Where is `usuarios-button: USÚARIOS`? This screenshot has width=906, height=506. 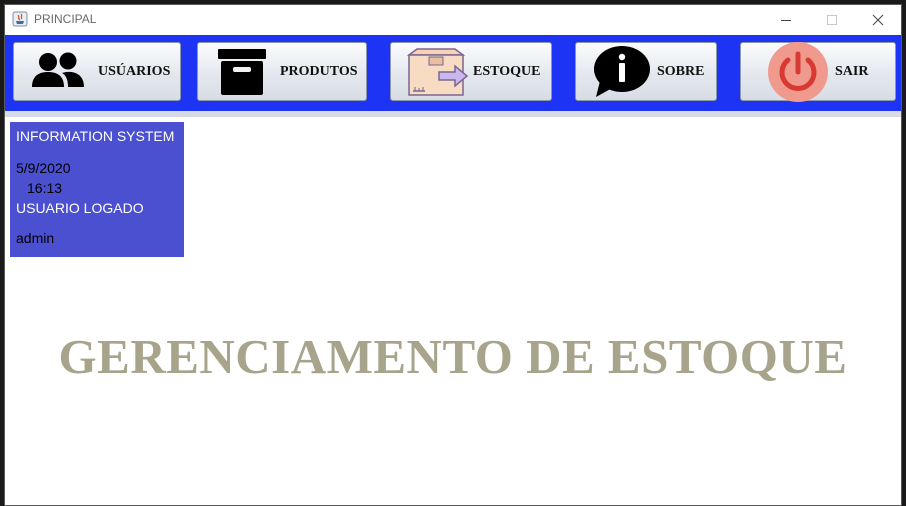
usuarios-button: USÚARIOS is located at coordinates (97, 71).